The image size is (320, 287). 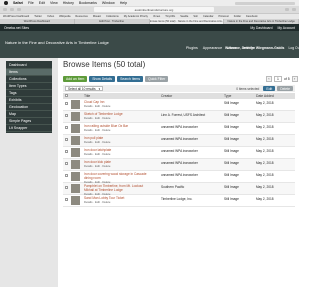 What do you see at coordinates (227, 96) in the screenshot?
I see `column-type: Type` at bounding box center [227, 96].